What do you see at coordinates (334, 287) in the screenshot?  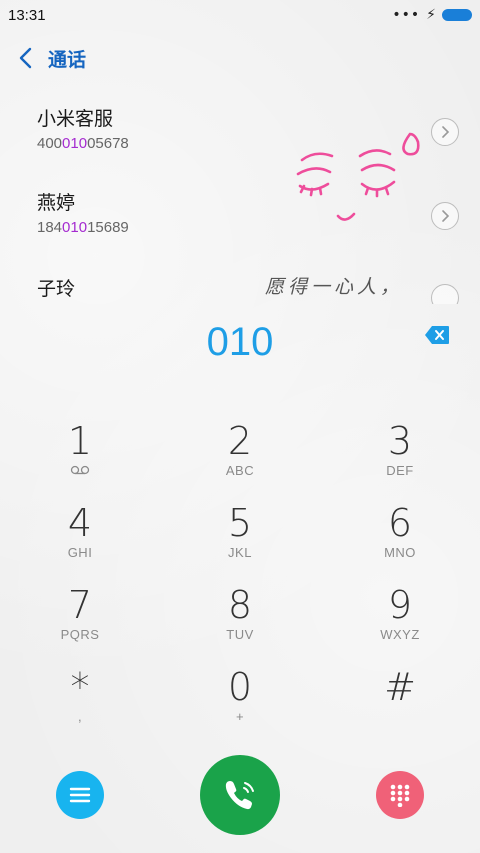 I see `wallpaper-calligraphy: 愿得一心人，` at bounding box center [334, 287].